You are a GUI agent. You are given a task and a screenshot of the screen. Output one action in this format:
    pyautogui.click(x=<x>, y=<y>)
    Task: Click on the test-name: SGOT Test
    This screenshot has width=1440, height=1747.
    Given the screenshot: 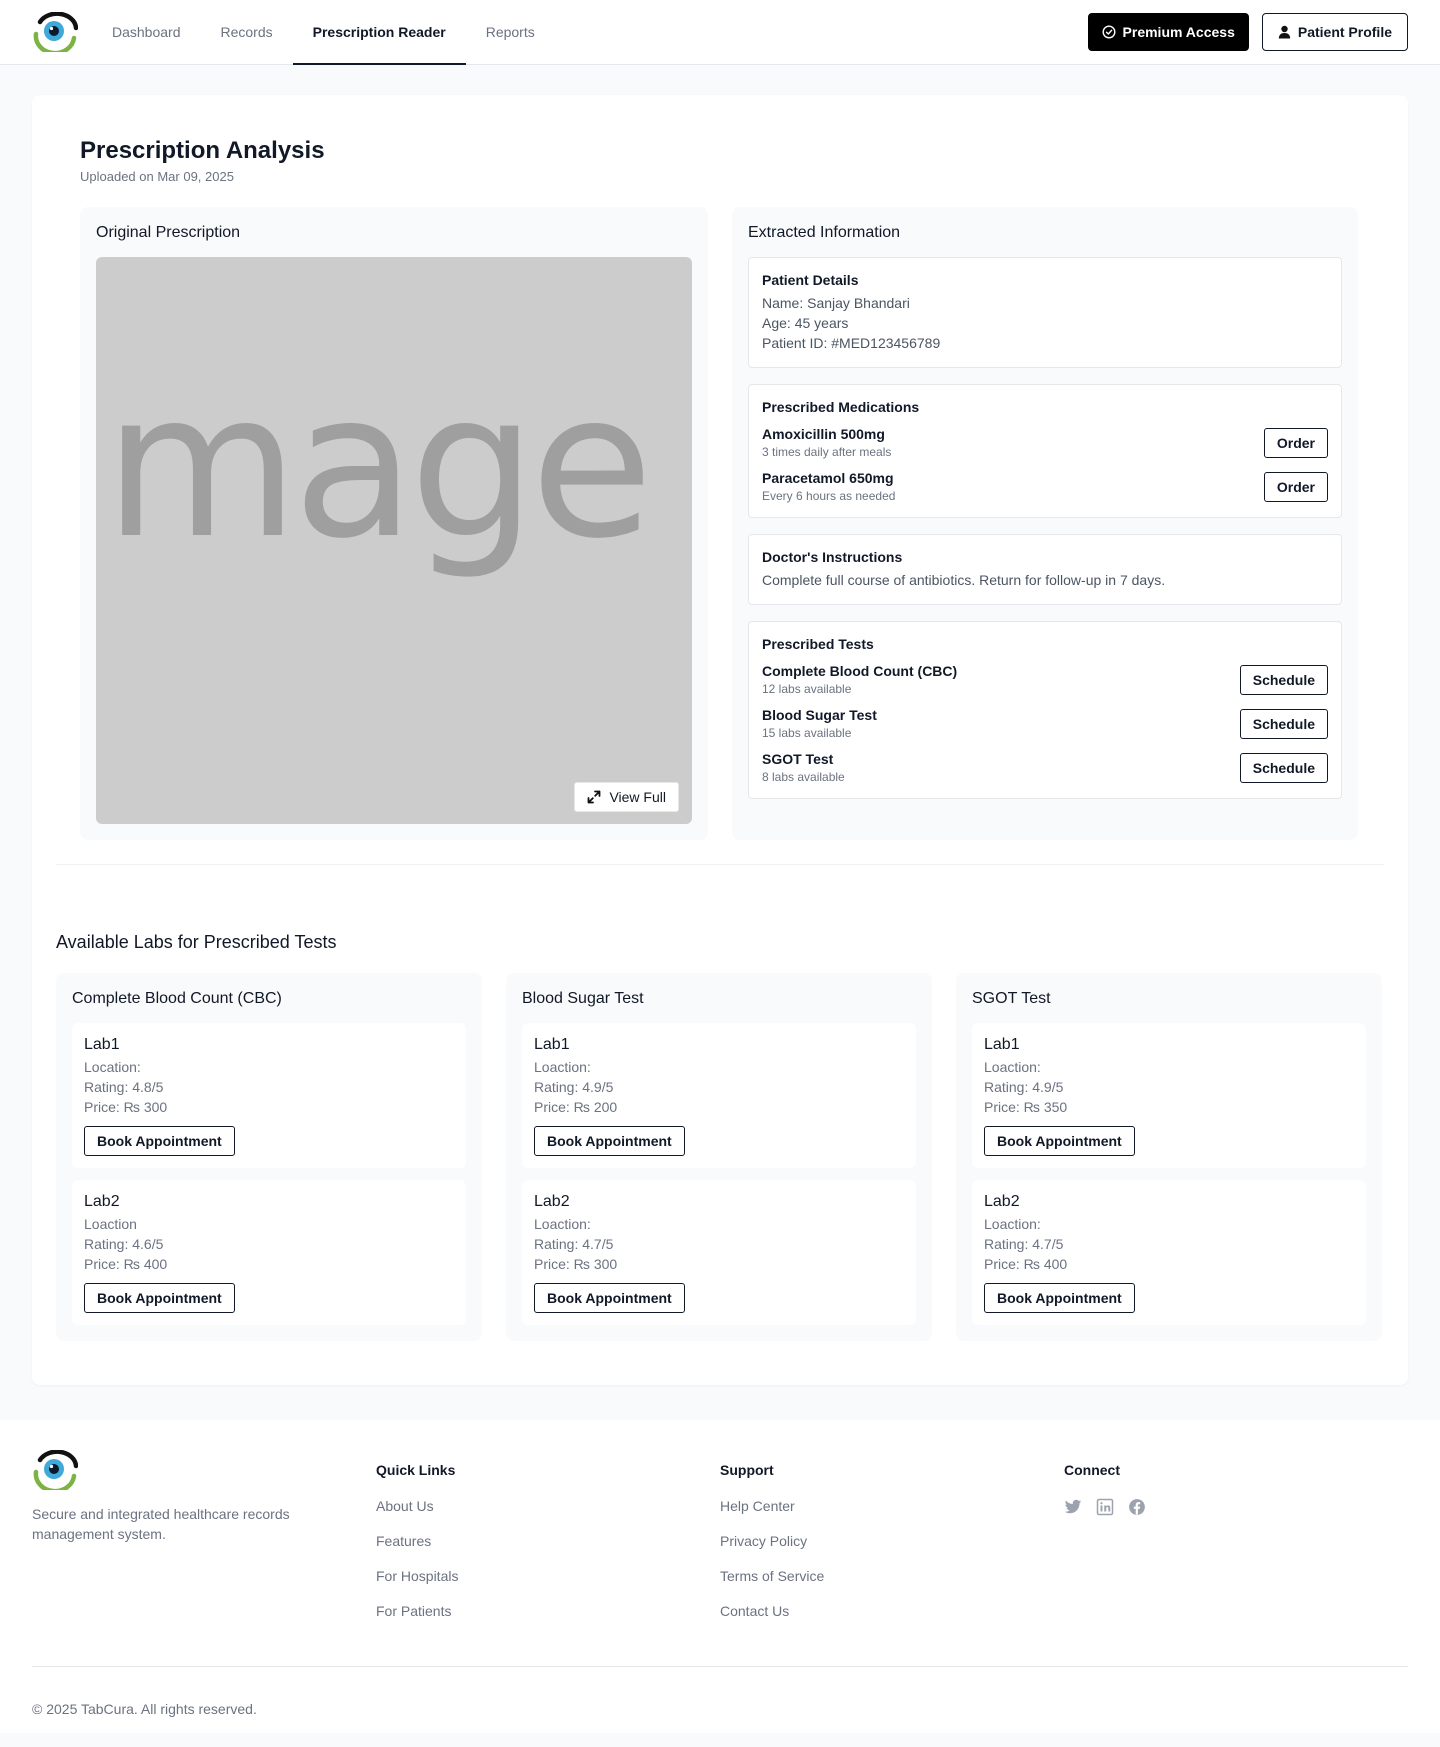 What is the action you would take?
    pyautogui.click(x=798, y=759)
    